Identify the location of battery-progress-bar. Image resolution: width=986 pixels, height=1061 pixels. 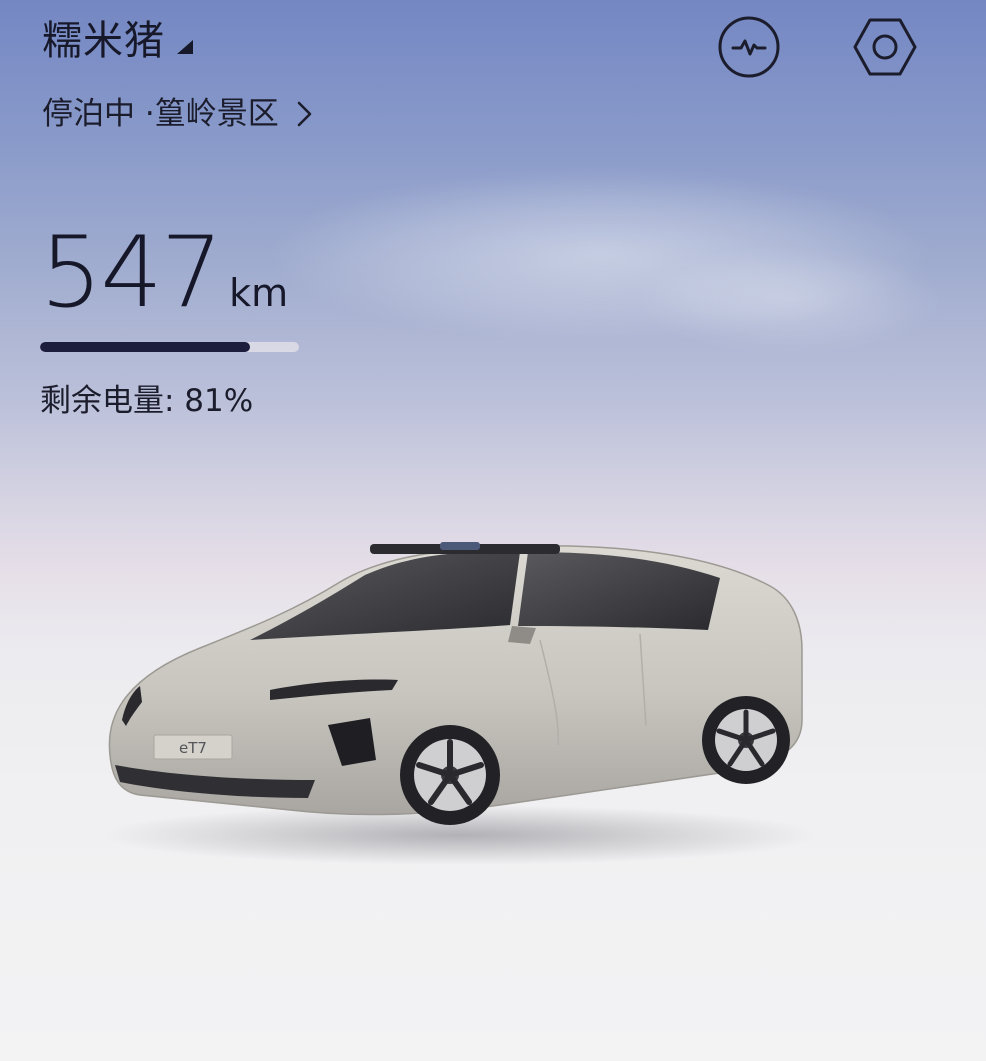
(169, 347).